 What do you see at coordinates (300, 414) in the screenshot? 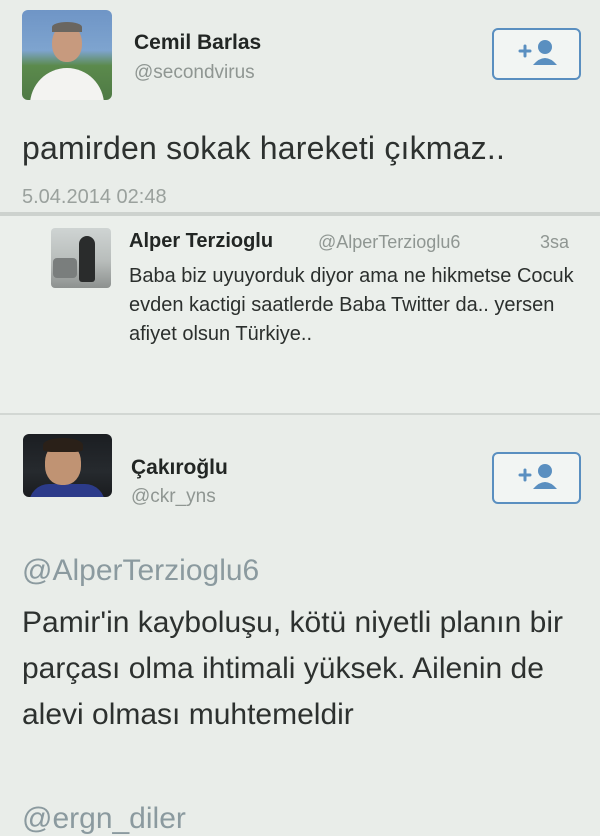
I see `tweet-divider` at bounding box center [300, 414].